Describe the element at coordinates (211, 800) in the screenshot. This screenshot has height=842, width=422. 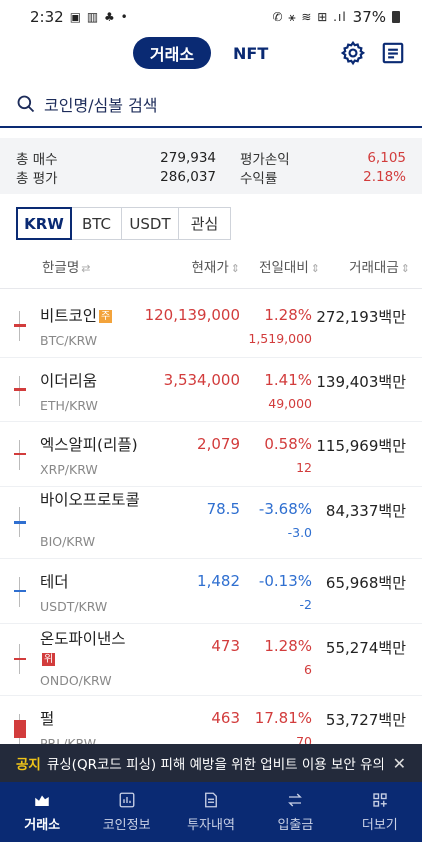
I see `document-icon` at that location.